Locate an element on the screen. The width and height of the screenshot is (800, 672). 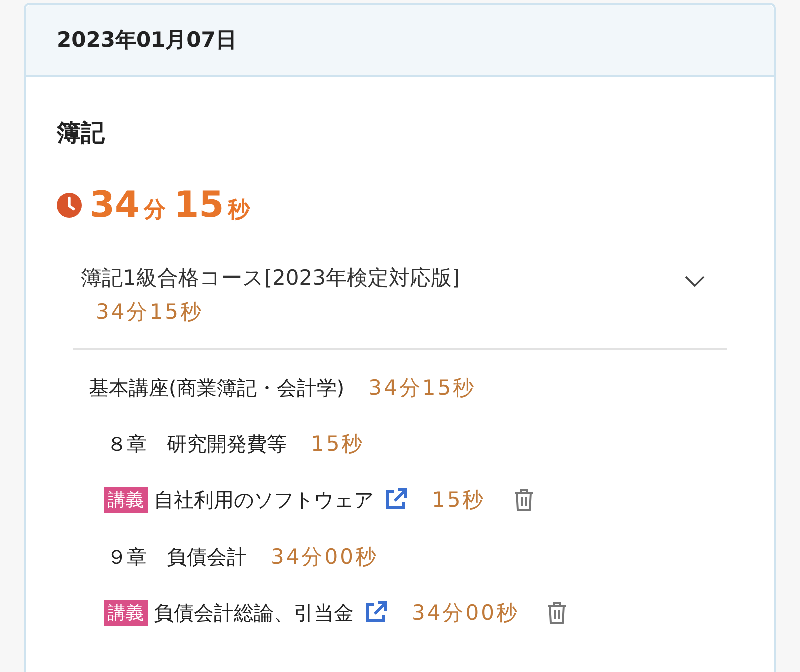
lecture-title: 自社利用のソフトウェア is located at coordinates (264, 500).